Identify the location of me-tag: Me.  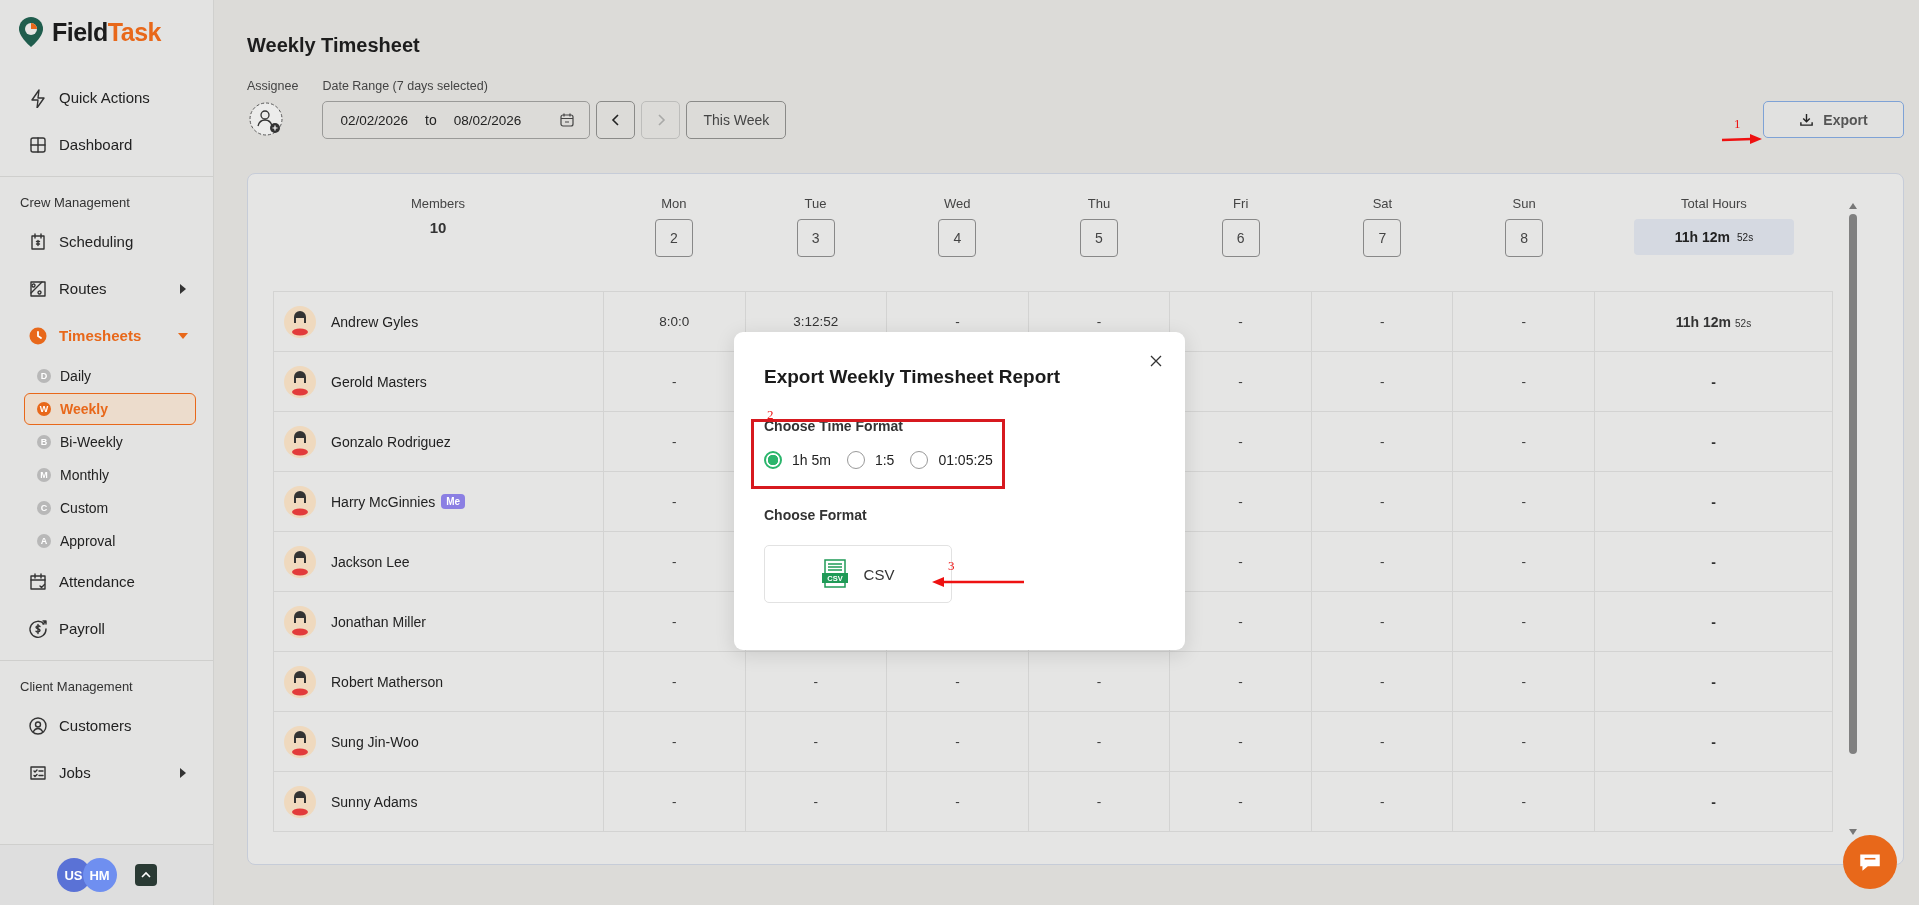
(453, 501).